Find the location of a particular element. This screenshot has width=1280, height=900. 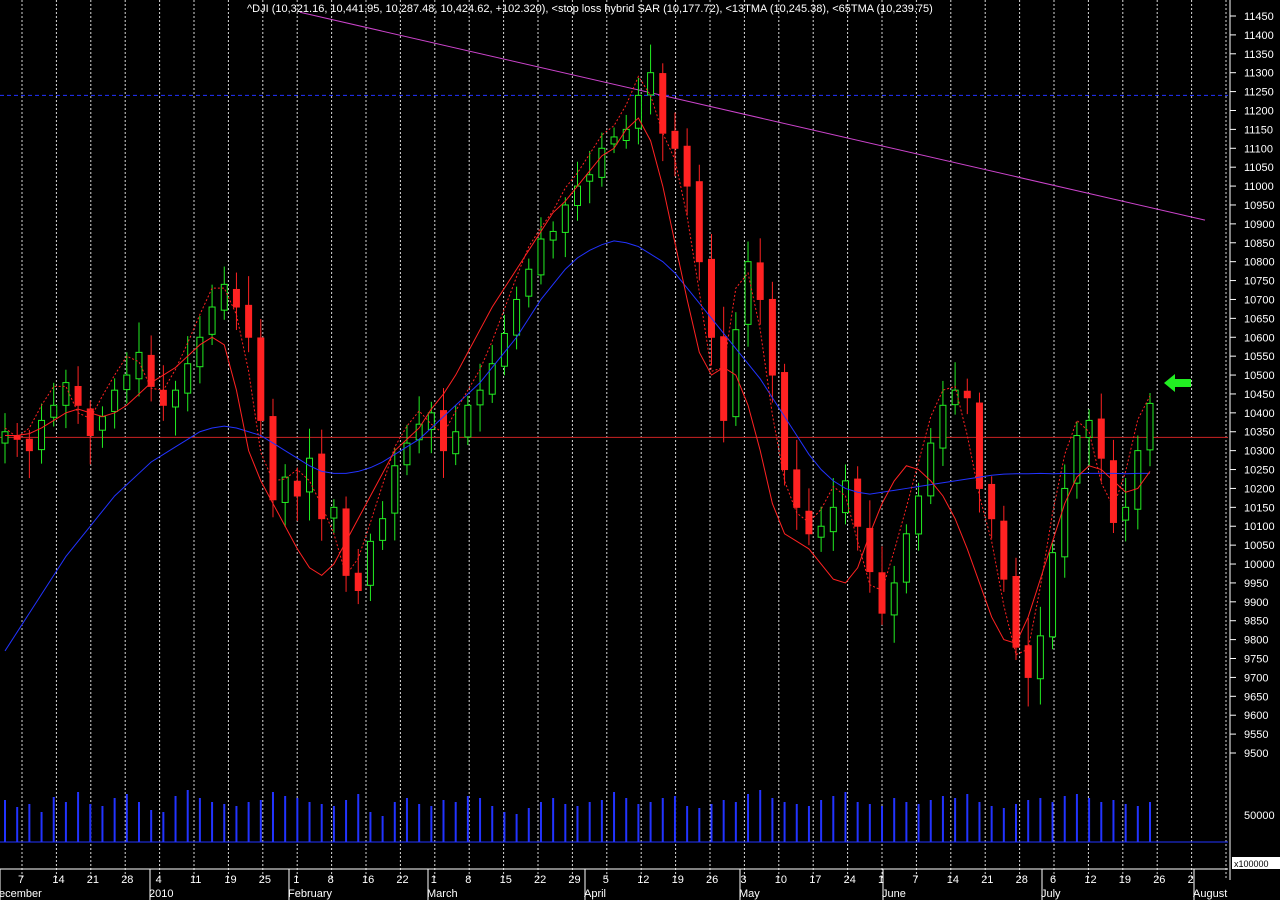

y-tick-label: 10850 is located at coordinates (1259, 244).